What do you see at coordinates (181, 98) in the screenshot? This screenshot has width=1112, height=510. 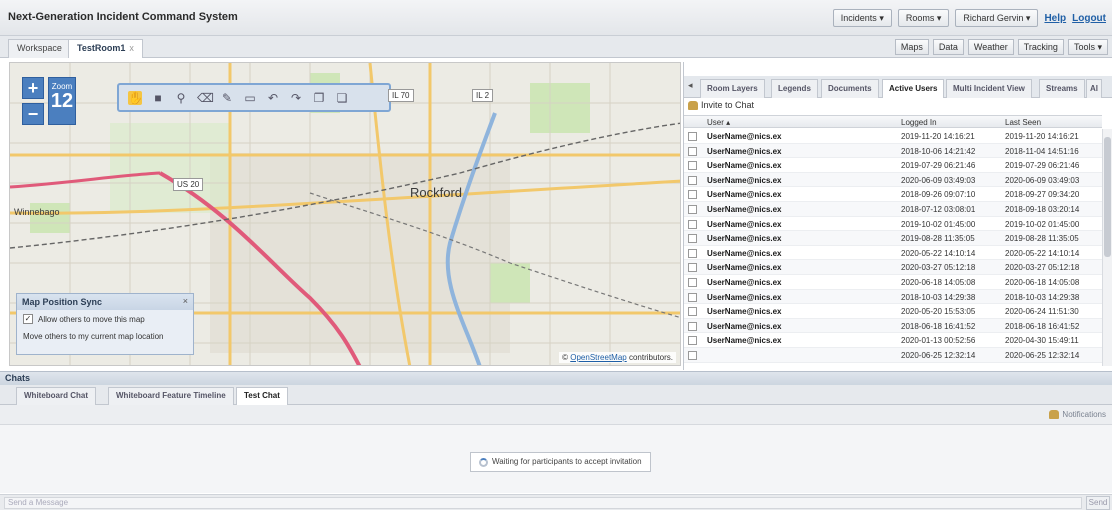 I see `search-icon: ⚲` at bounding box center [181, 98].